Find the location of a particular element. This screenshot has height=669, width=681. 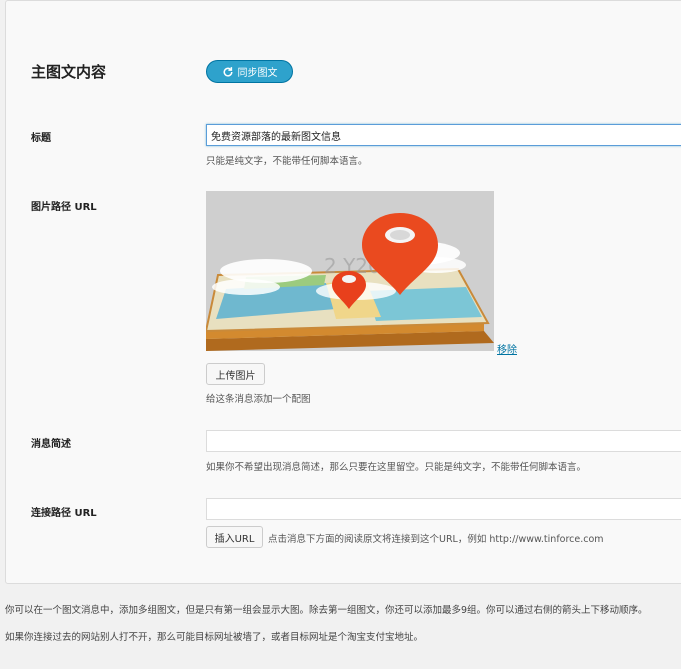

upload-image-button: 上传图片 is located at coordinates (235, 374).